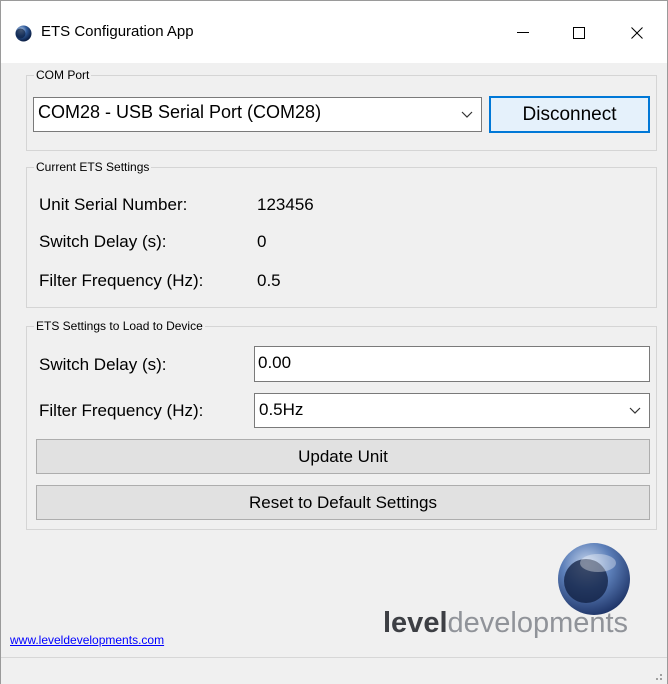 The image size is (668, 684). Describe the element at coordinates (180, 112) in the screenshot. I see `com-port-selected-value: COM28 - USB Serial Port (COM28)` at that location.